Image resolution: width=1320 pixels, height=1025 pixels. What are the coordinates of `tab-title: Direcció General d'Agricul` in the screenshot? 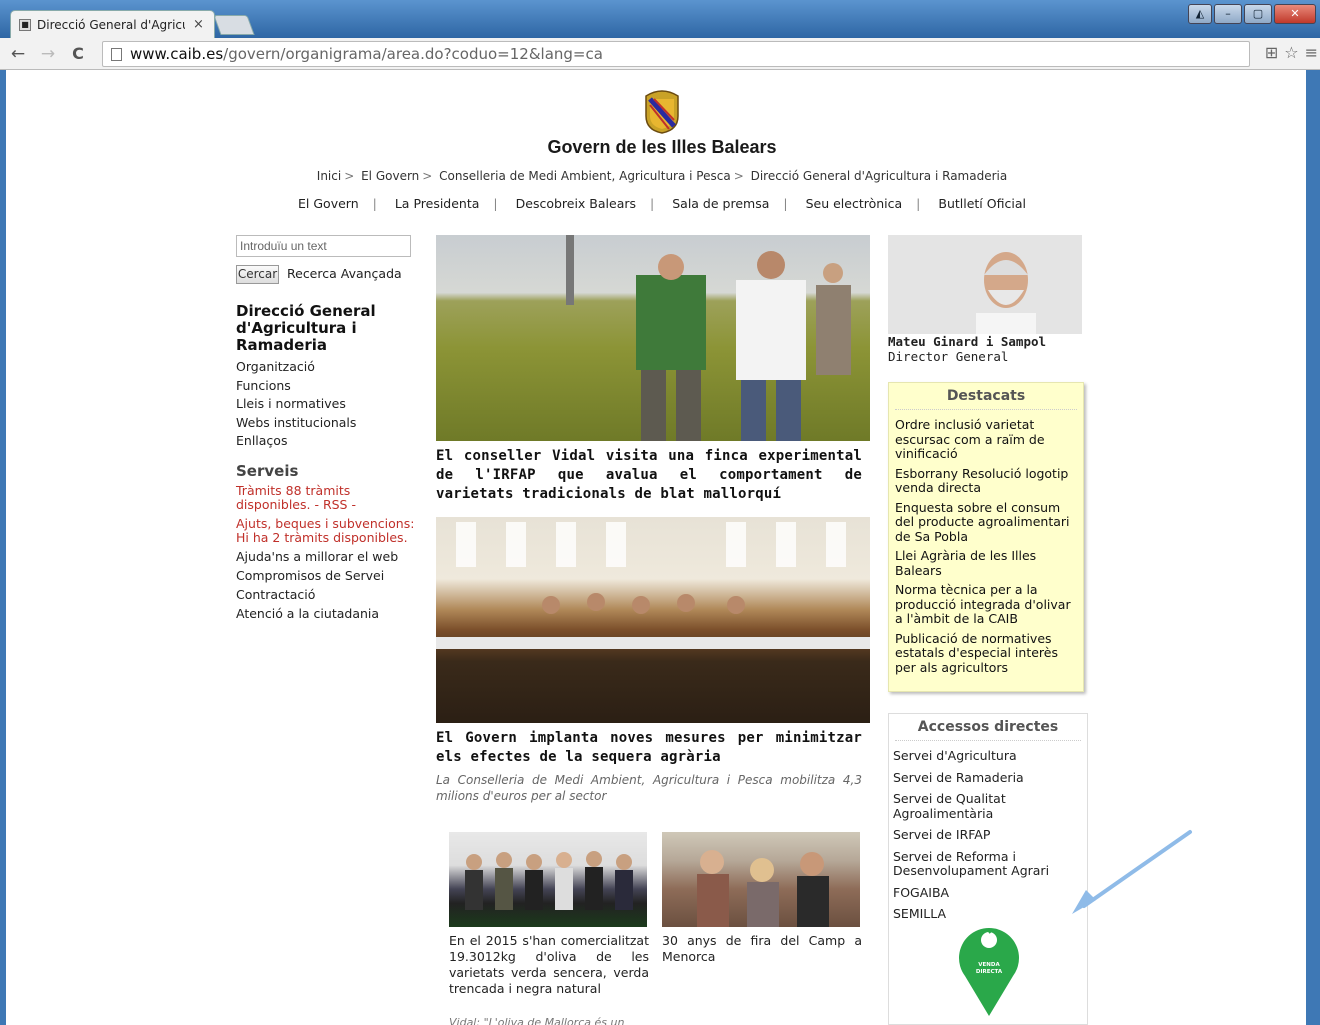 It's located at (111, 24).